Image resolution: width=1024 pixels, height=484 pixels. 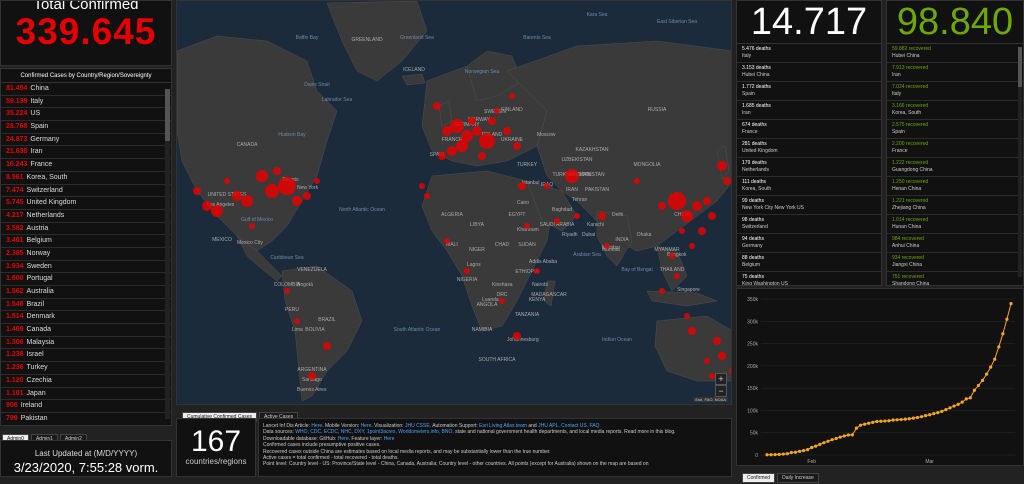 I want to click on death-row: 75 deaths King Washington US, so click(x=809, y=278).